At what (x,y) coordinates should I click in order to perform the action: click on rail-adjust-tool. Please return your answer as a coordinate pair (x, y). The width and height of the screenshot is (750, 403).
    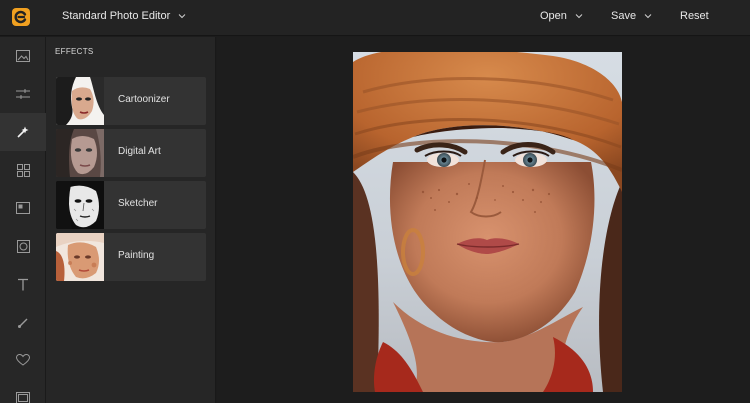
    Looking at the image, I should click on (23, 94).